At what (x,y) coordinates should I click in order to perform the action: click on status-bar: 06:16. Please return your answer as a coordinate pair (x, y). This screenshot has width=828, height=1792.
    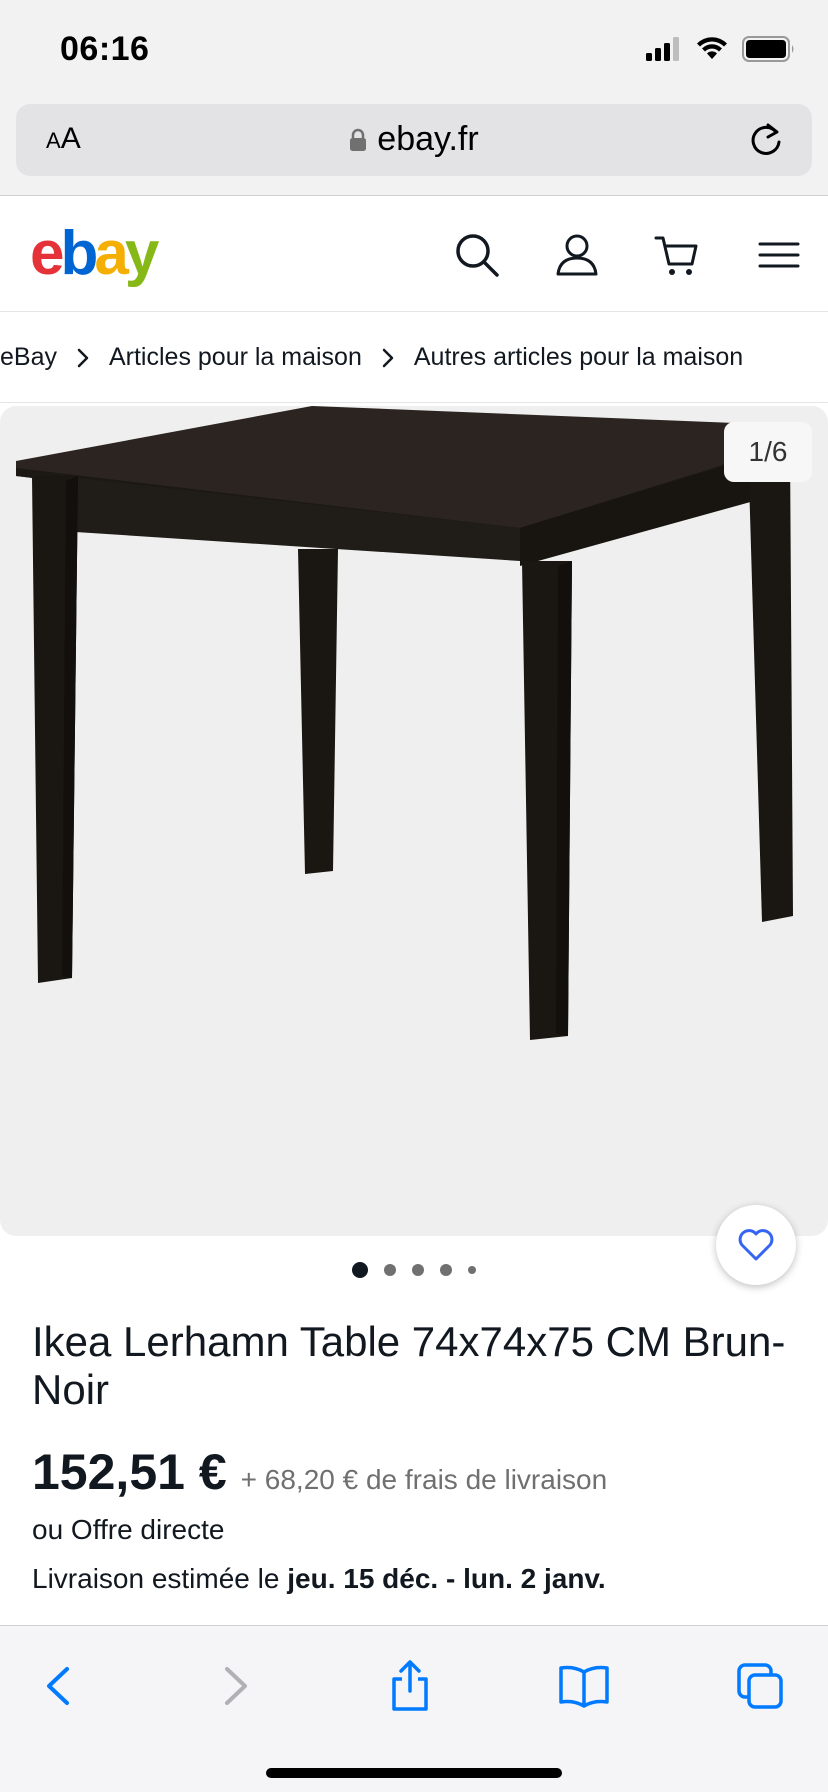
    Looking at the image, I should click on (414, 49).